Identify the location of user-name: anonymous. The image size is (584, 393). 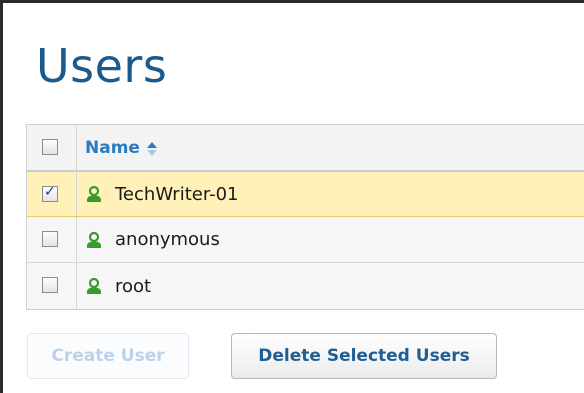
(167, 239).